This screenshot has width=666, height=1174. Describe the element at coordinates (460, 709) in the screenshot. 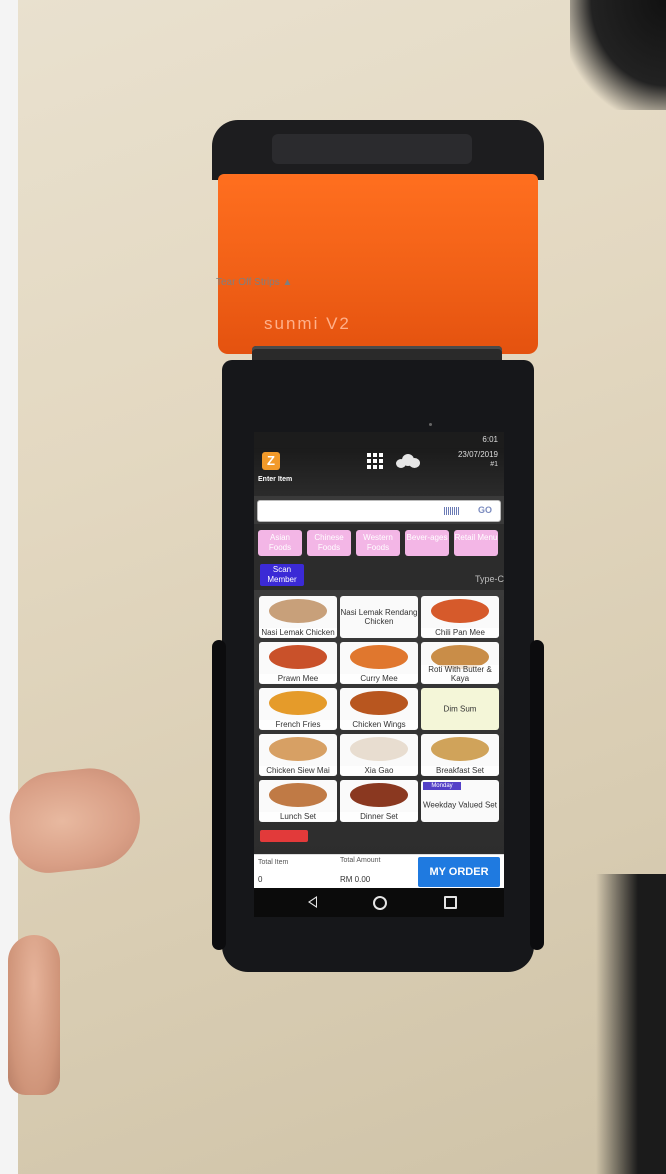

I see `menu-item-dim-sum: Dim Sum` at that location.